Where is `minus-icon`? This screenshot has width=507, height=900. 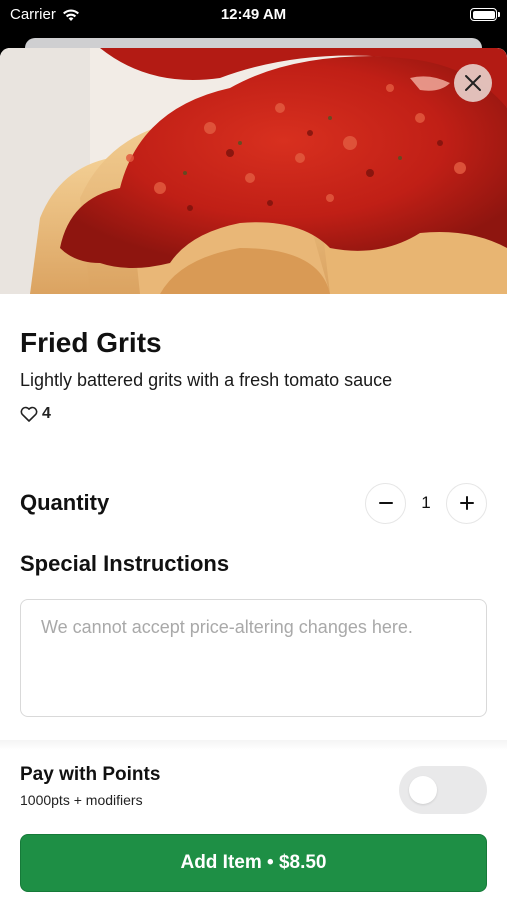 minus-icon is located at coordinates (385, 503).